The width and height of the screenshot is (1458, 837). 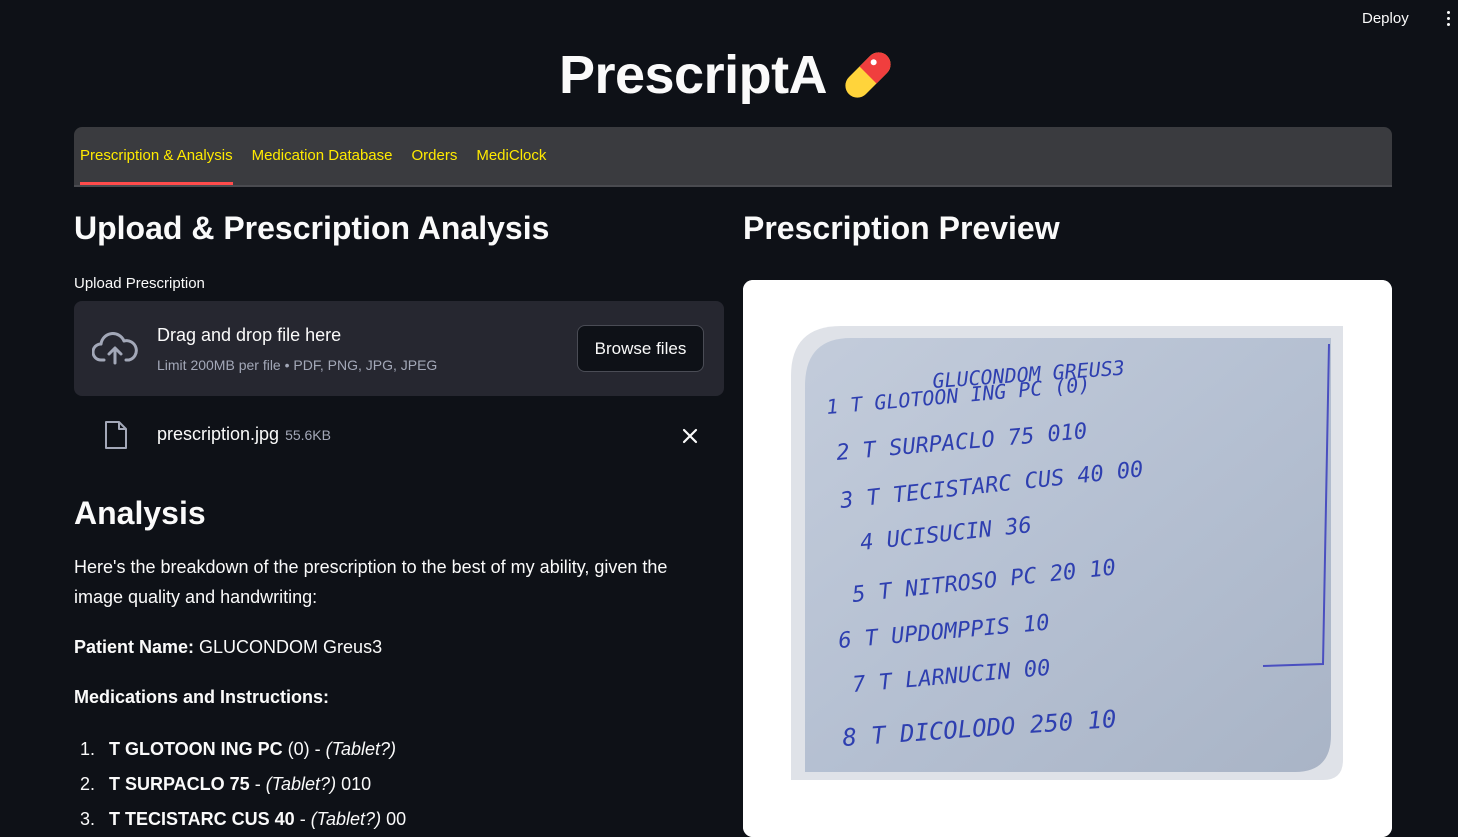 I want to click on medication-item: 2. T SURPACLO 75 - (Tablet?) 010, so click(x=399, y=784).